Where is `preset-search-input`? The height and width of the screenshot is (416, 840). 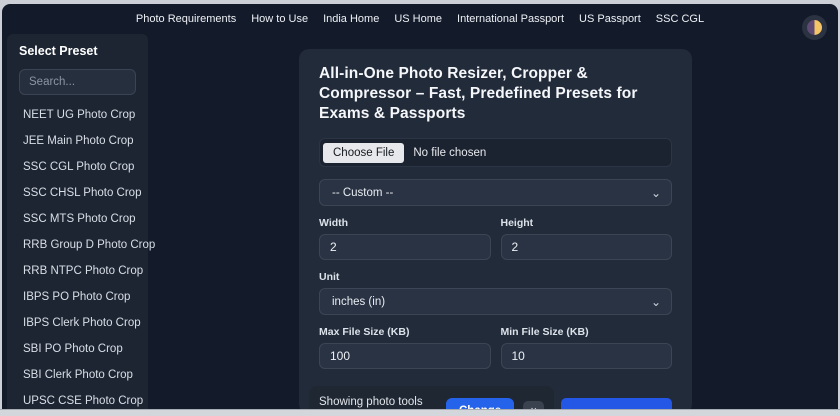 preset-search-input is located at coordinates (77, 82).